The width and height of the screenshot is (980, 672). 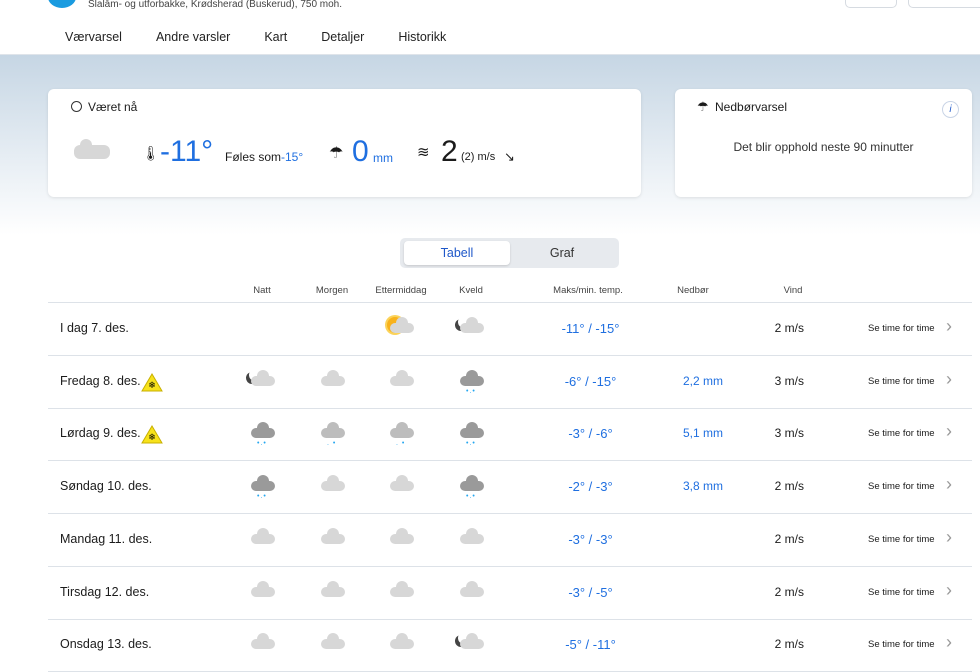 I want to click on column-temp: Maks/min. temp., so click(x=588, y=290).